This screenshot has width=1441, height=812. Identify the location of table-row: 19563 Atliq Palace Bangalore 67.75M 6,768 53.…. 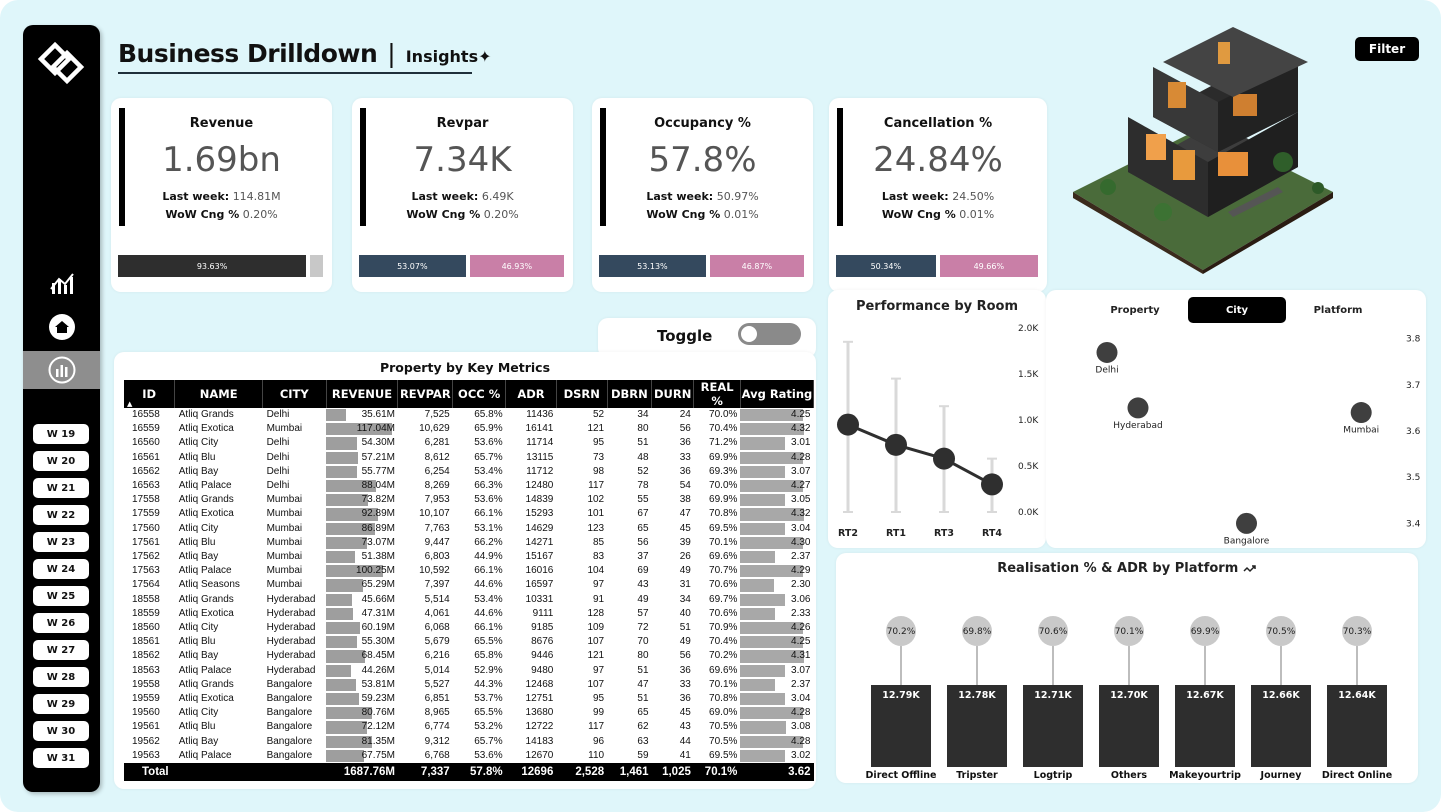
(469, 756).